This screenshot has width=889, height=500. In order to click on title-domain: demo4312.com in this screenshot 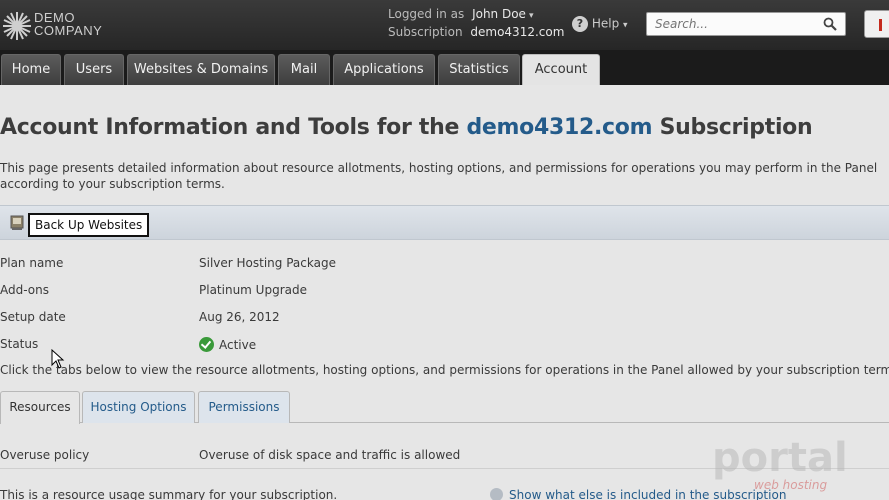, I will do `click(559, 127)`.